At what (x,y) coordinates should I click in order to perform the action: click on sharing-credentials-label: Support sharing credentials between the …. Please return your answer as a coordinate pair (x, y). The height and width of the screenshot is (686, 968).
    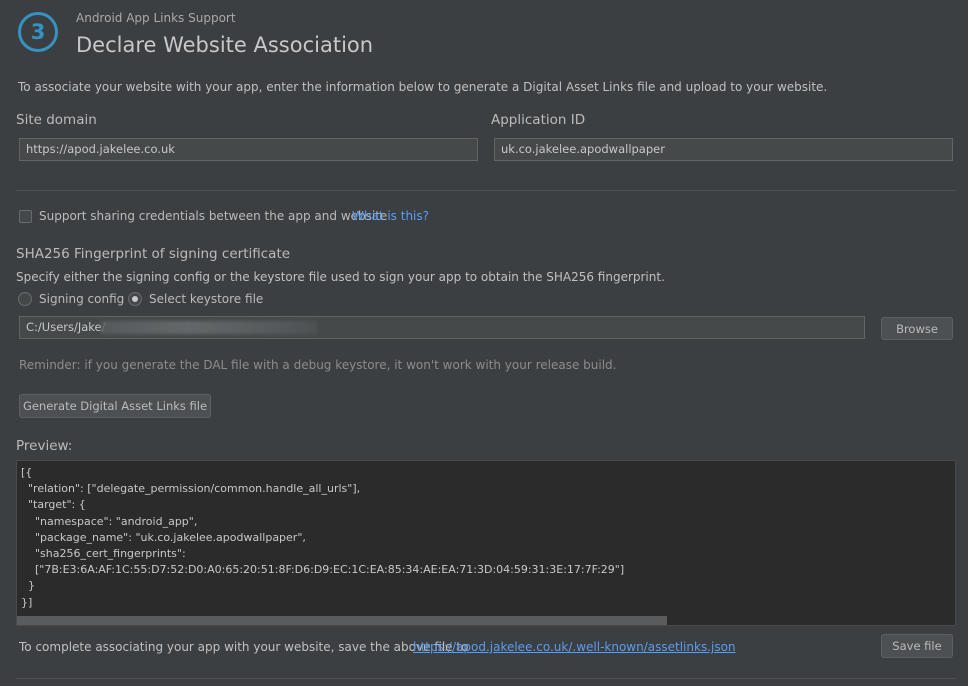
    Looking at the image, I should click on (213, 216).